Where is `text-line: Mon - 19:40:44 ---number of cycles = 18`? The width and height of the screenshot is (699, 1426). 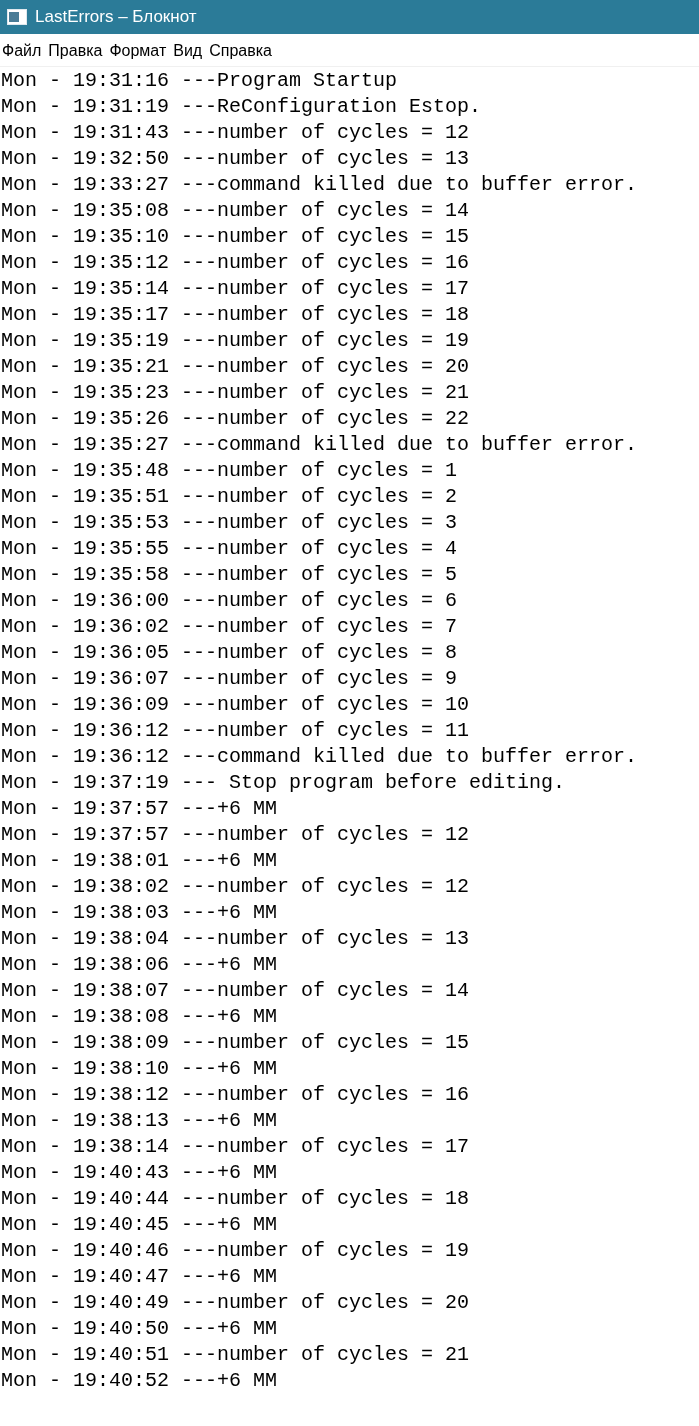
text-line: Mon - 19:40:44 ---number of cycles = 18 is located at coordinates (235, 1199).